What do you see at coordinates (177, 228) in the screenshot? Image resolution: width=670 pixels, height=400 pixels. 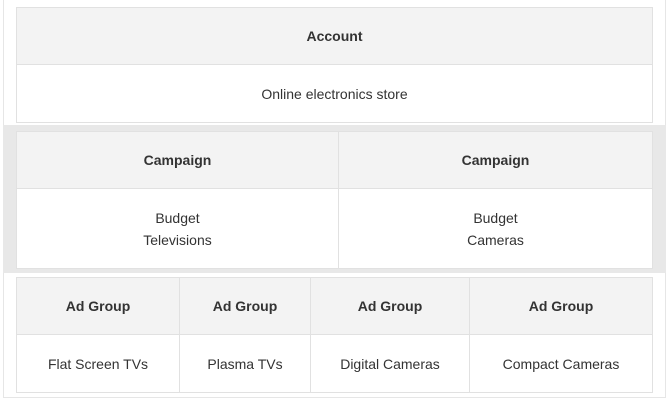 I see `campaign-cell: Budget Televisions` at bounding box center [177, 228].